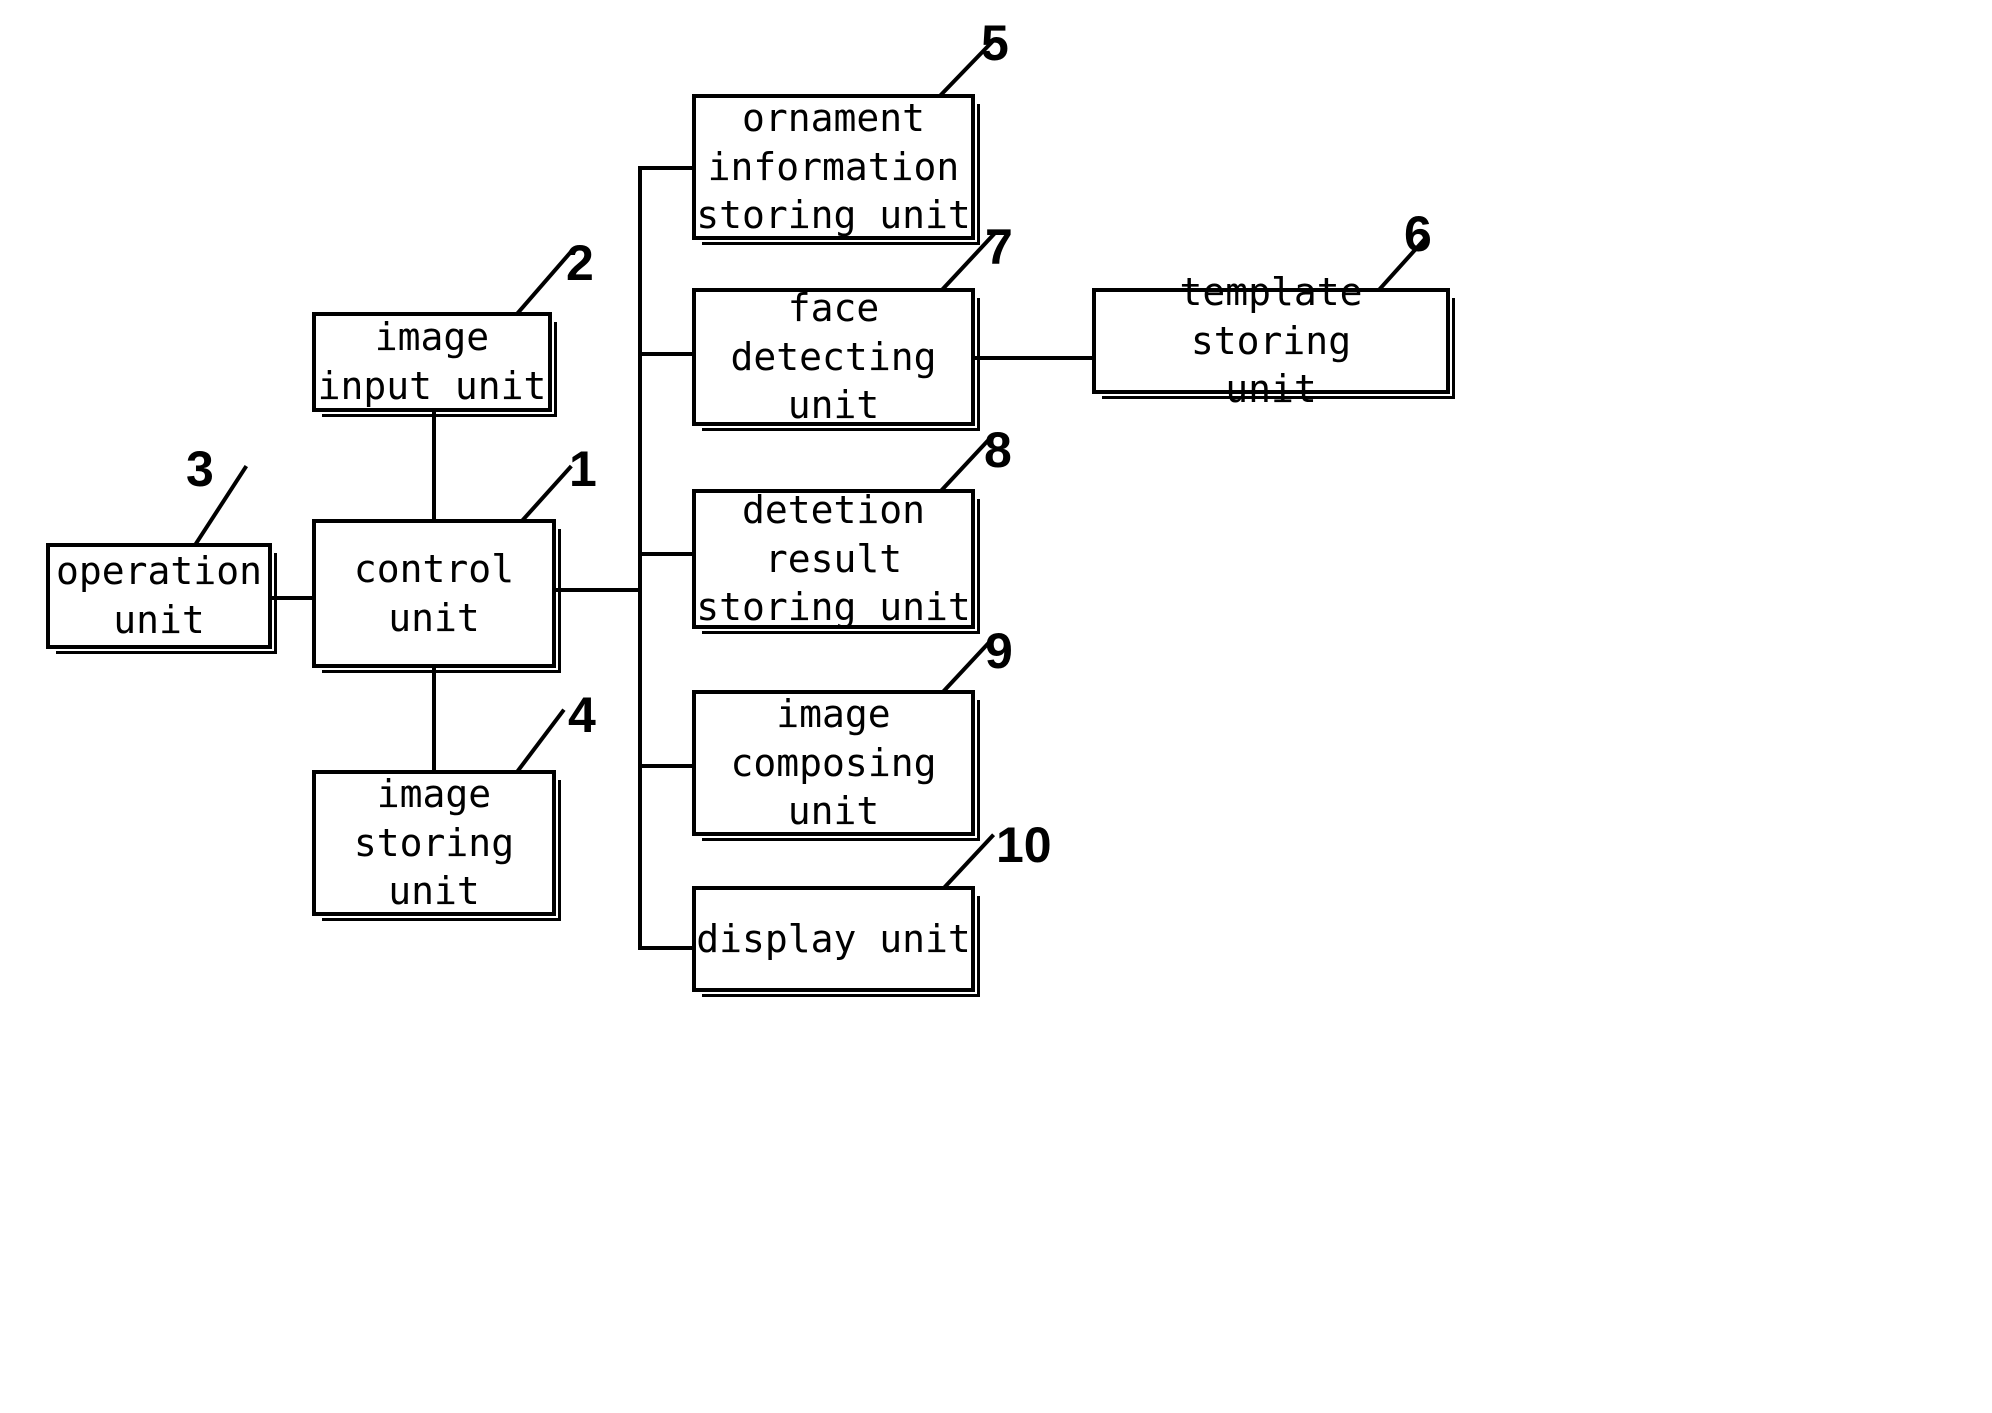  Describe the element at coordinates (583, 469) in the screenshot. I see `reference-numeral-1: 1` at that location.